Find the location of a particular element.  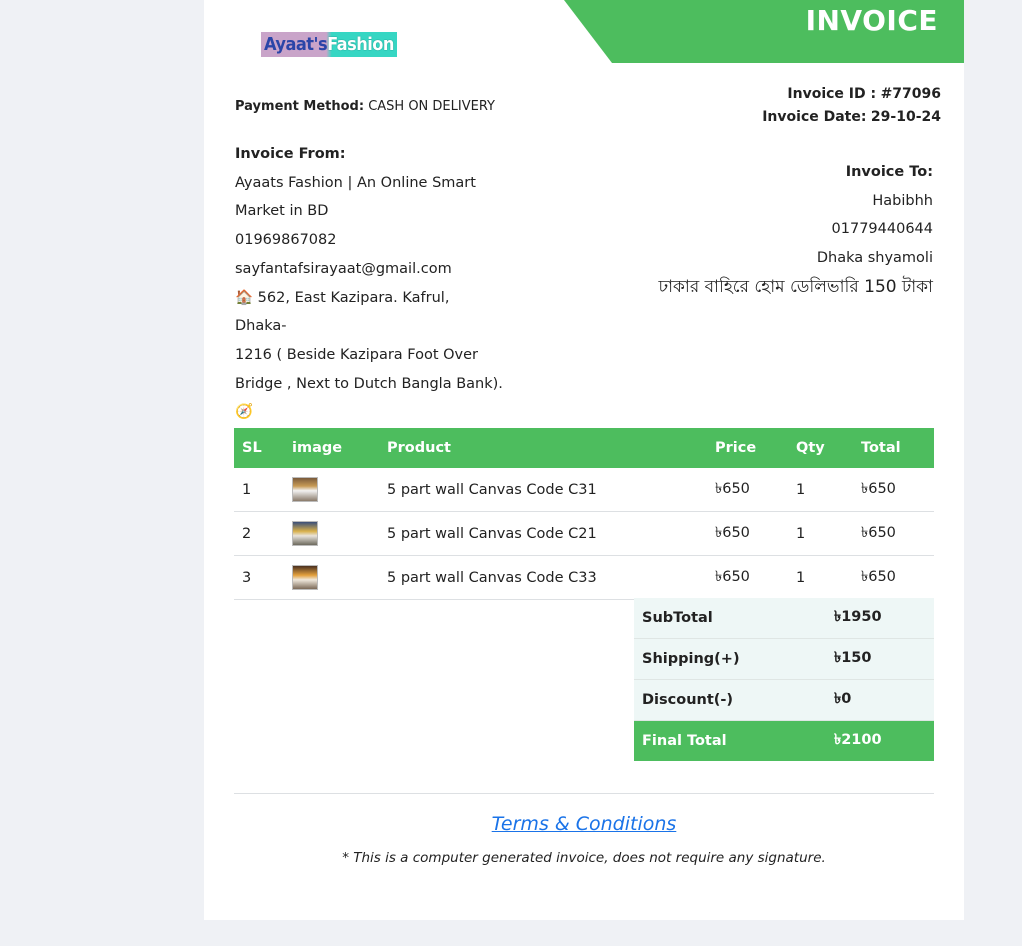

shipping-label: Shipping(+) is located at coordinates (734, 659).